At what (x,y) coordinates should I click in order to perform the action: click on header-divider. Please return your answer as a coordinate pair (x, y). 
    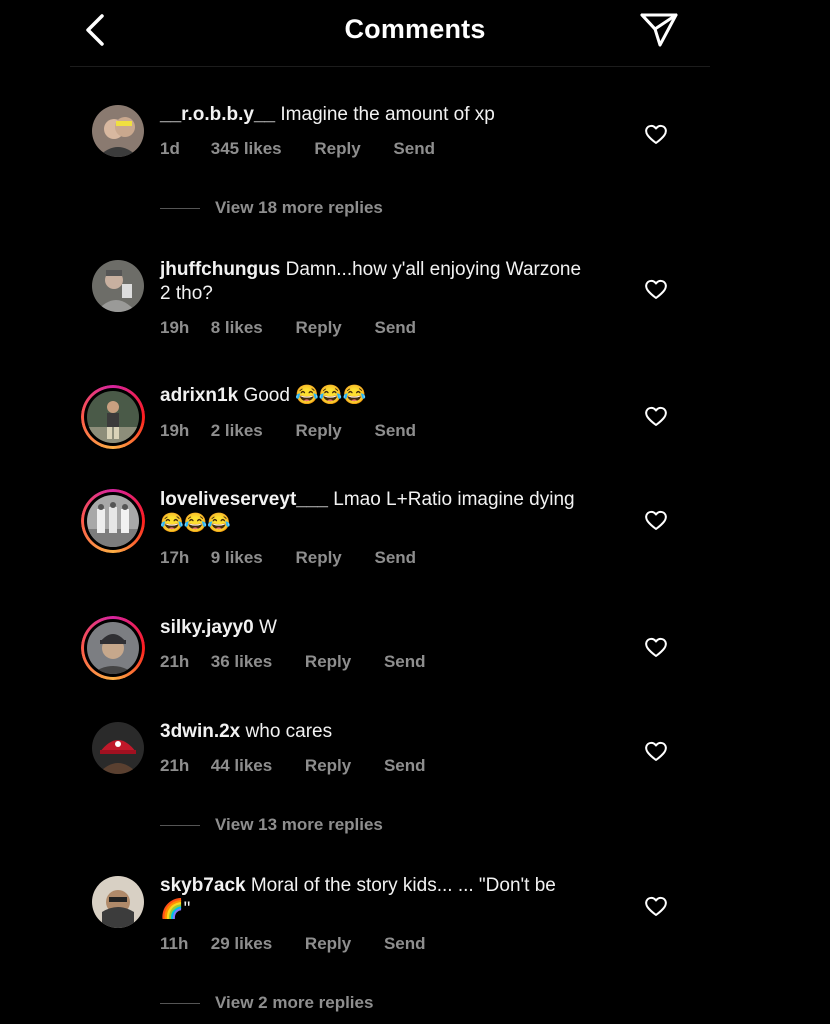
    Looking at the image, I should click on (390, 66).